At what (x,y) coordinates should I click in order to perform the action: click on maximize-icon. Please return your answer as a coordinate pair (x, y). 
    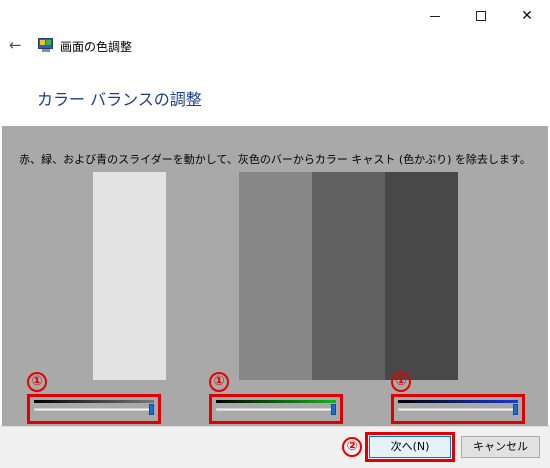
    Looking at the image, I should click on (481, 16).